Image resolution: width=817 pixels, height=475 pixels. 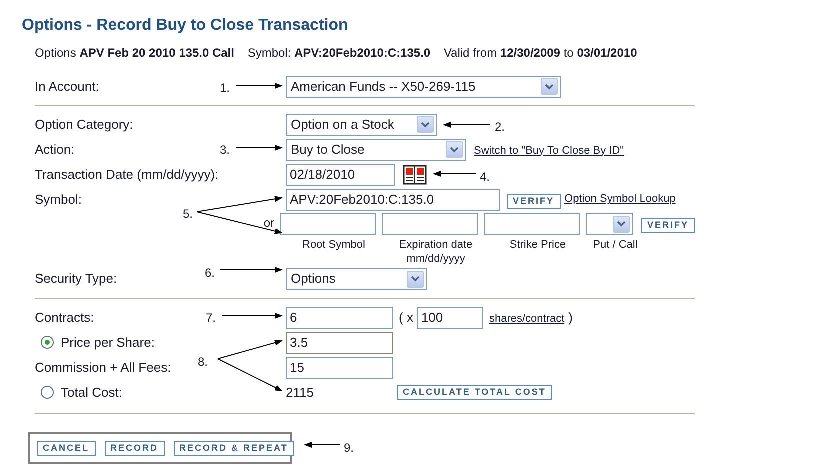 What do you see at coordinates (55, 149) in the screenshot?
I see `field-label: Action:` at bounding box center [55, 149].